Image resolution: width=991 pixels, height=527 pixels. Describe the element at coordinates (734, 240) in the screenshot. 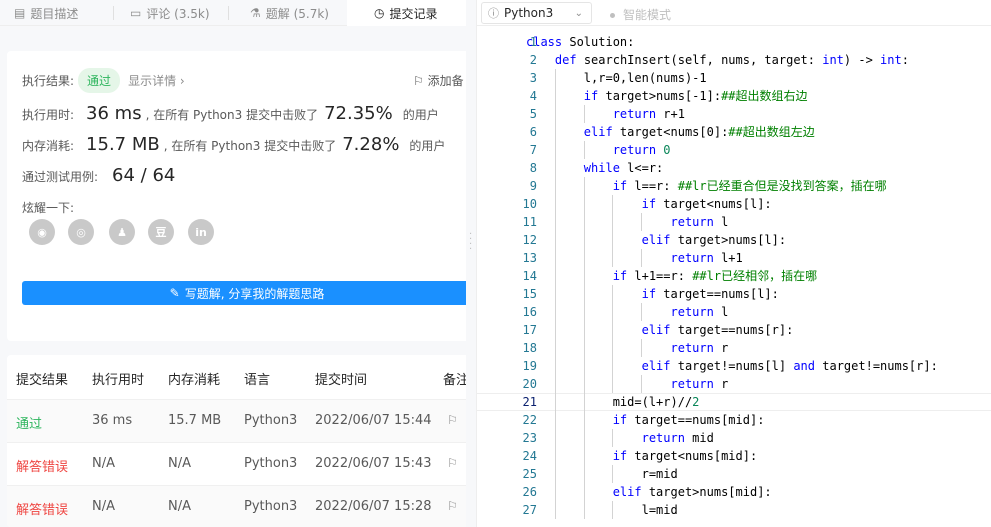

I see `code-line: 12 elif target>nums[l]:` at that location.